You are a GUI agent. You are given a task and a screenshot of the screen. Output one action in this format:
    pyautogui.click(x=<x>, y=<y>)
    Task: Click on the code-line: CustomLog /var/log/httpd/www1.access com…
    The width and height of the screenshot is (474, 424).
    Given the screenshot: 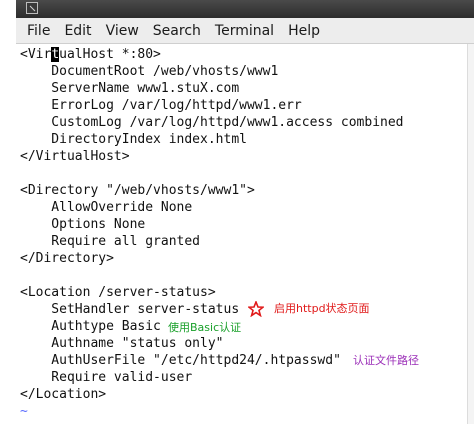 What is the action you would take?
    pyautogui.click(x=212, y=122)
    